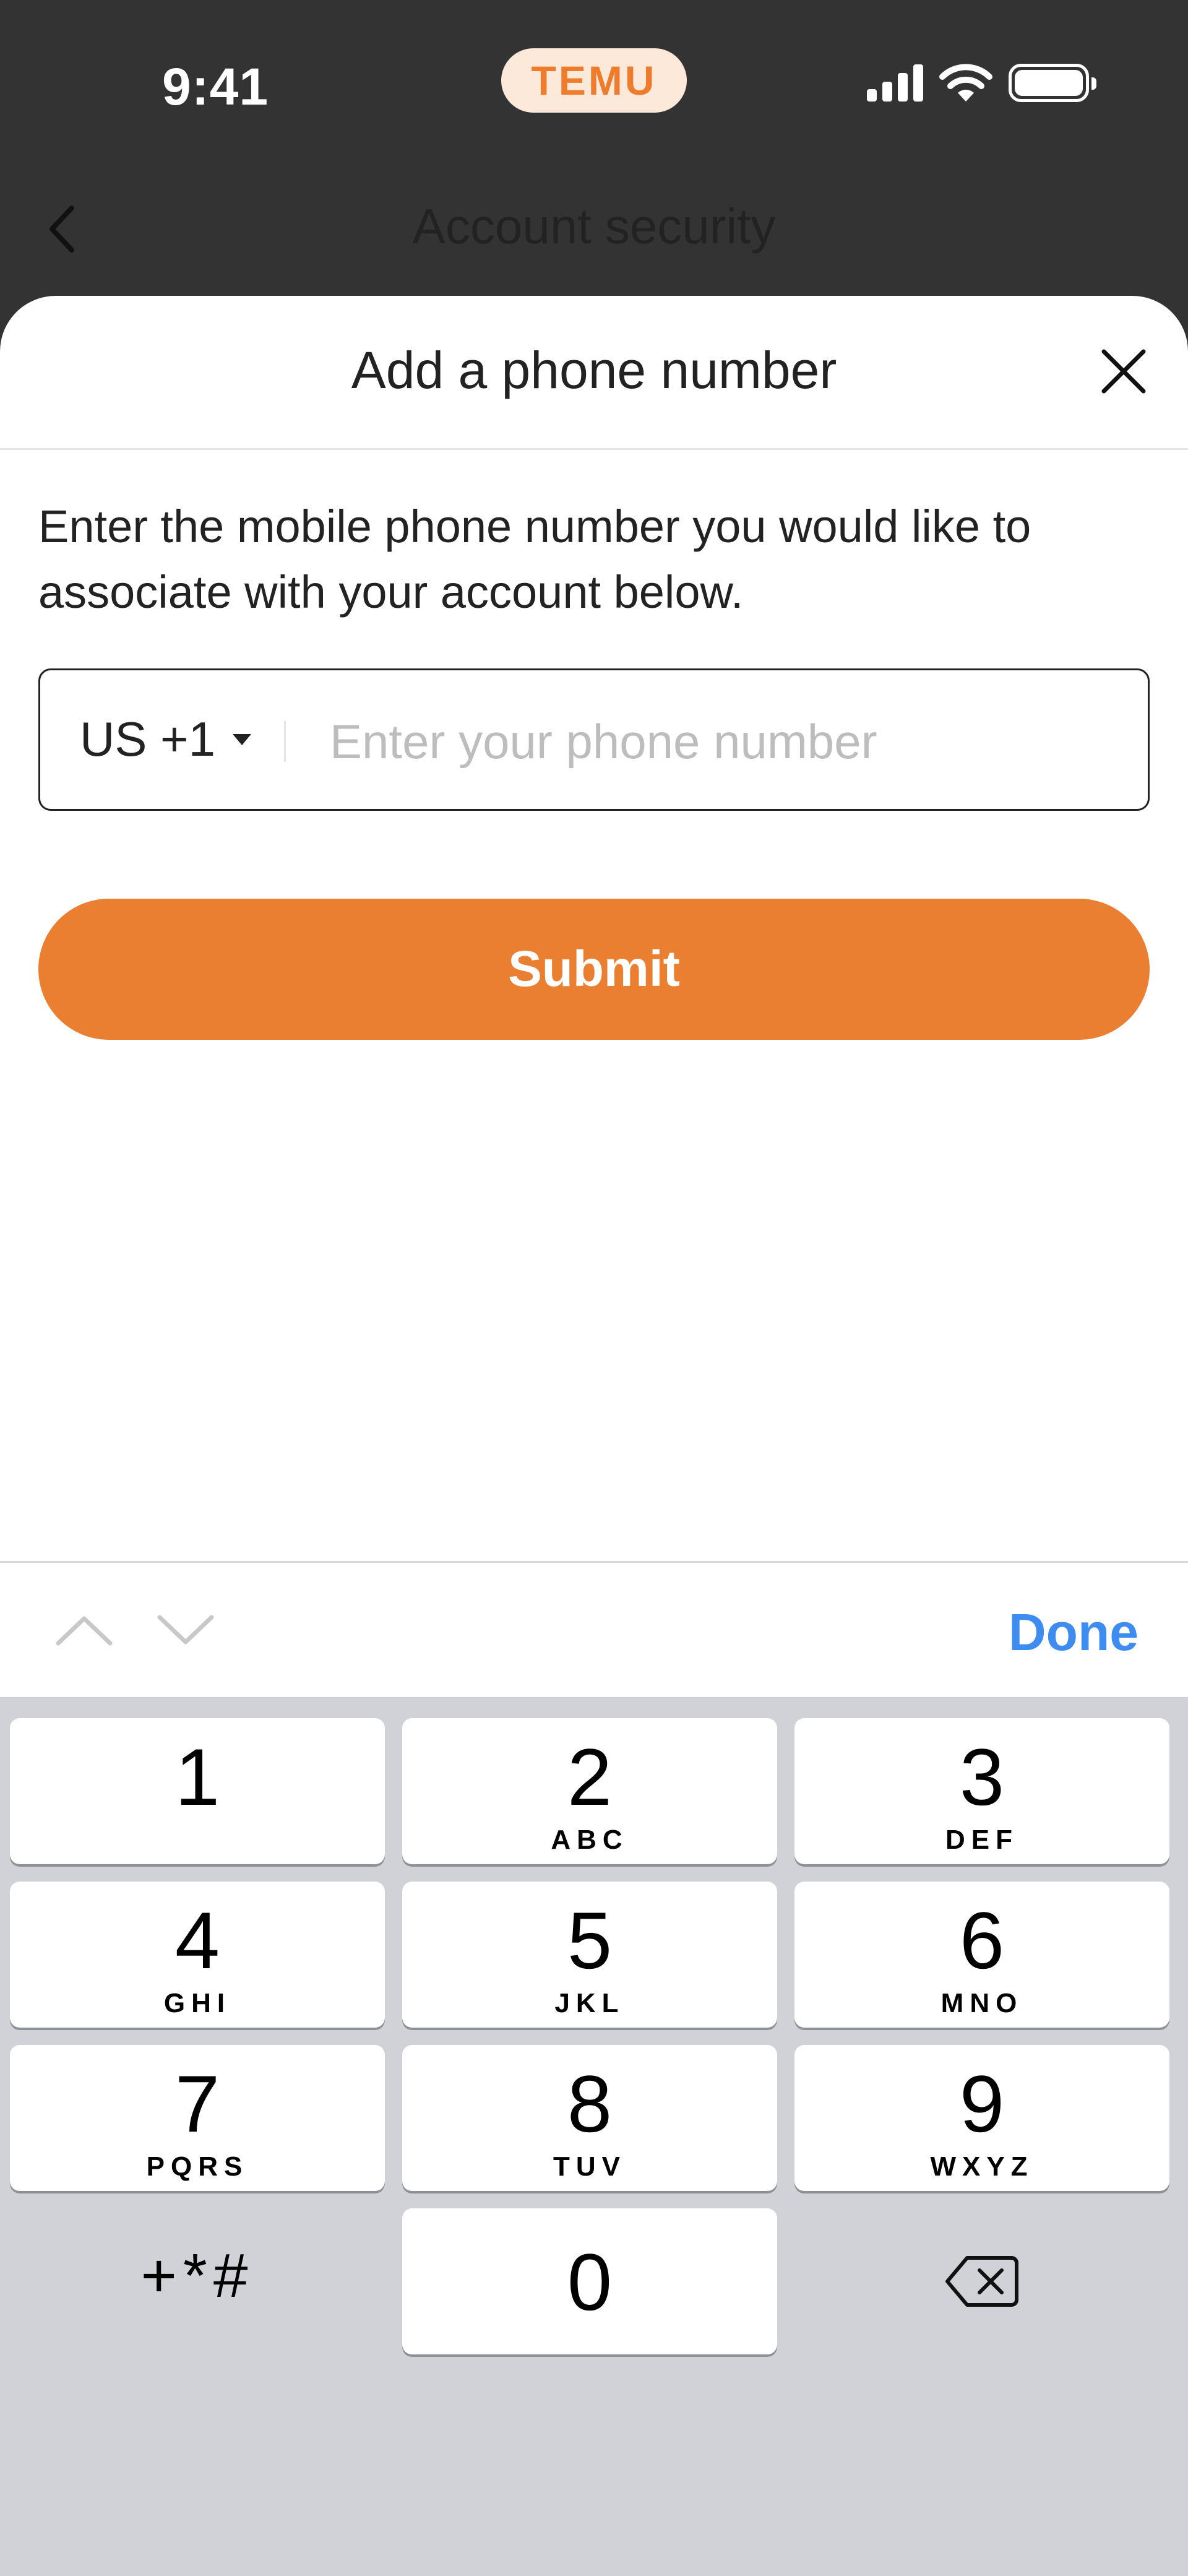 This screenshot has height=2576, width=1188. I want to click on status-icons, so click(982, 83).